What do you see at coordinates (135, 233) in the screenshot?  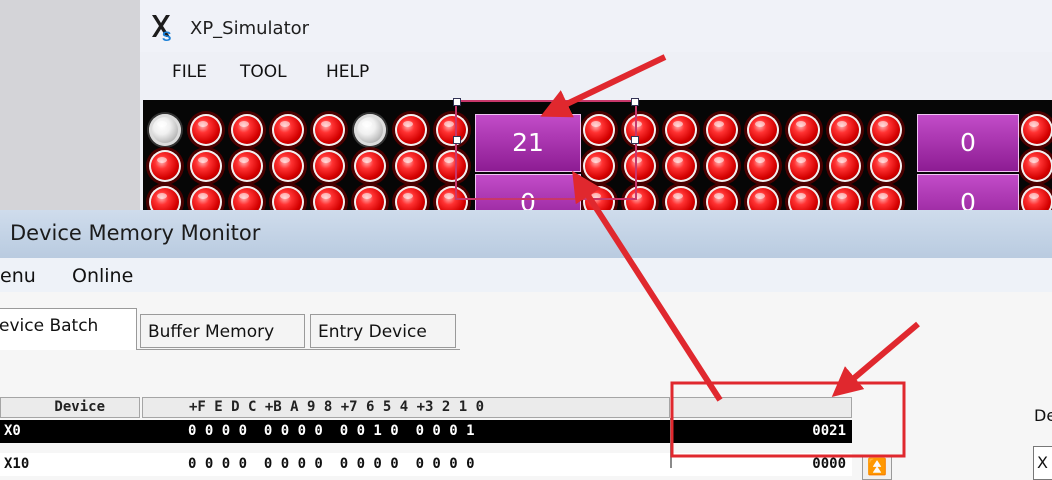 I see `monitor-title: Device Memory Monitor` at bounding box center [135, 233].